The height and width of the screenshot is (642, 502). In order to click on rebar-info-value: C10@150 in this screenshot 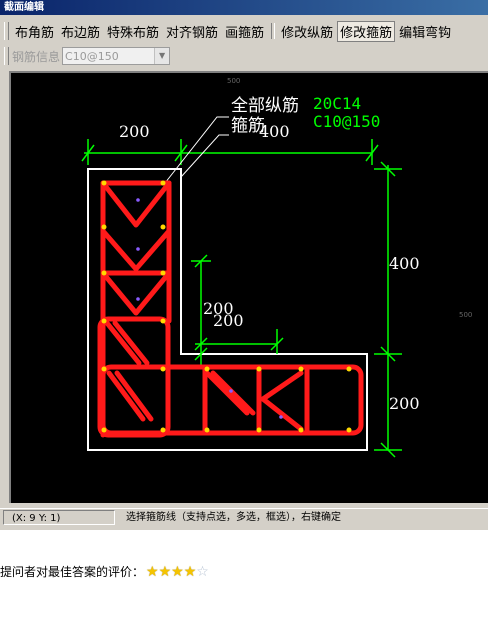, I will do `click(92, 56)`.